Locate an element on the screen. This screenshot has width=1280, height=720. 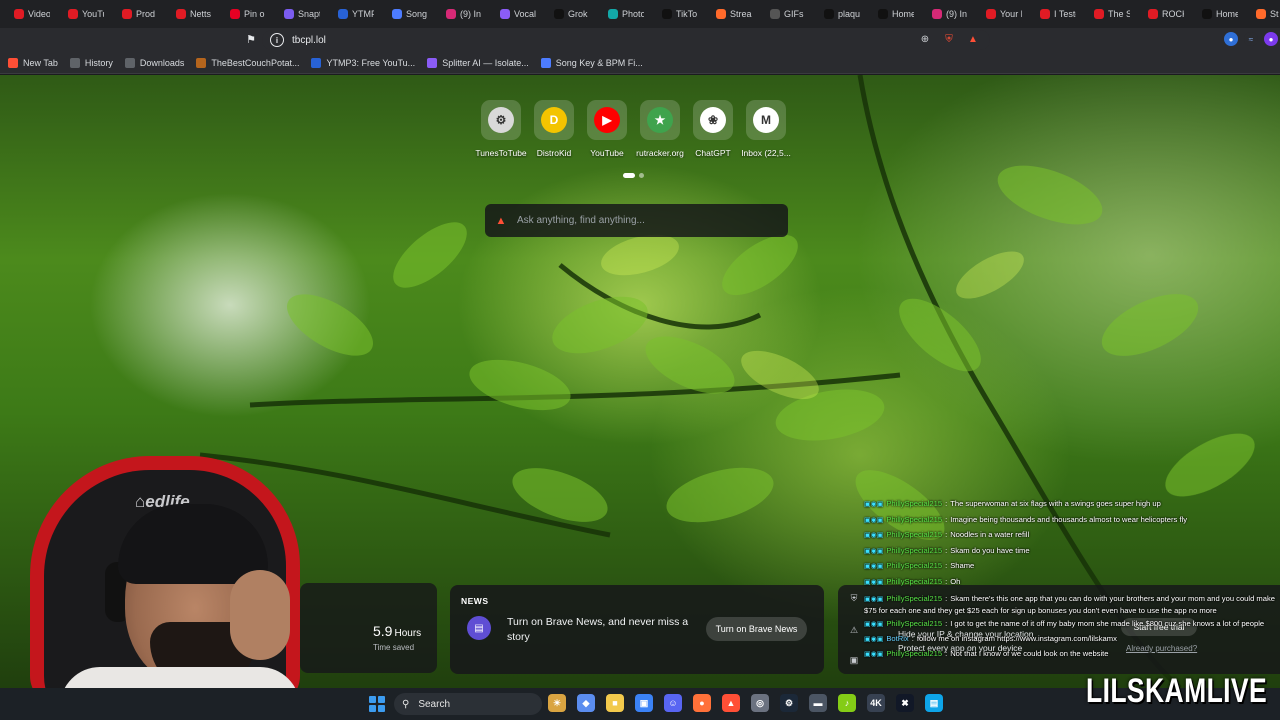
photos-icon: ▤ is located at coordinates (934, 703).